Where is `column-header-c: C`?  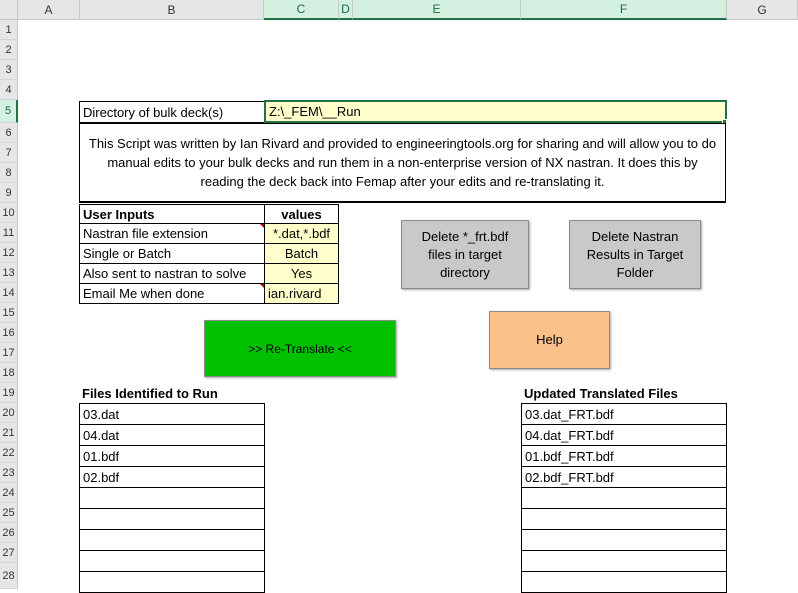
column-header-c: C is located at coordinates (301, 10).